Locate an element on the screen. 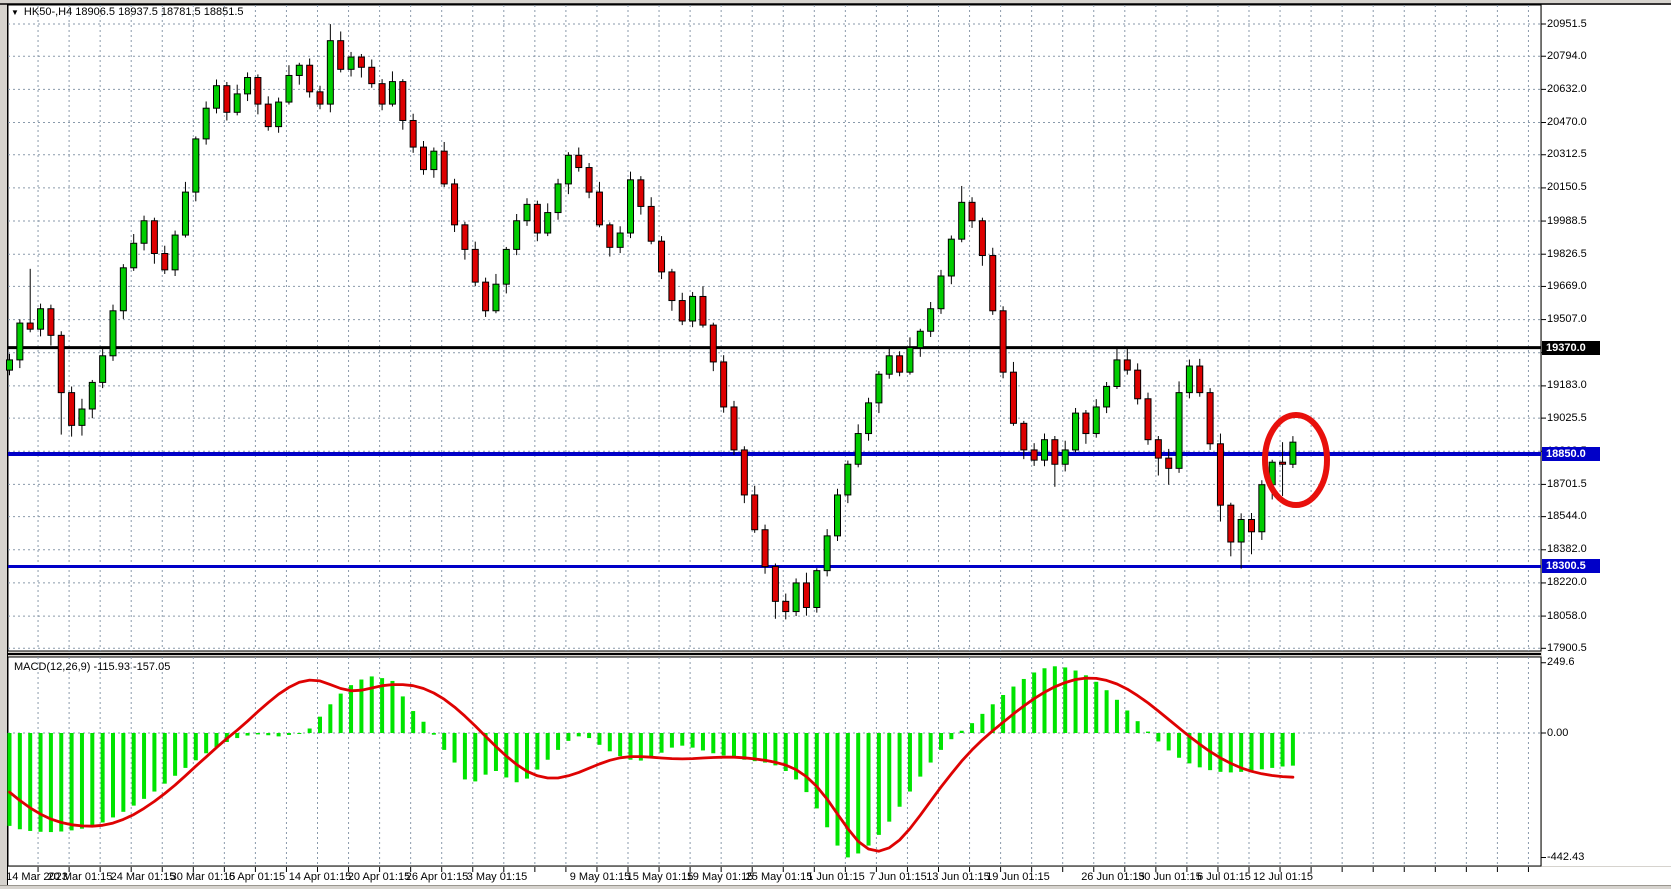  time-tick-label: 24 Mar 01:15 is located at coordinates (143, 877).